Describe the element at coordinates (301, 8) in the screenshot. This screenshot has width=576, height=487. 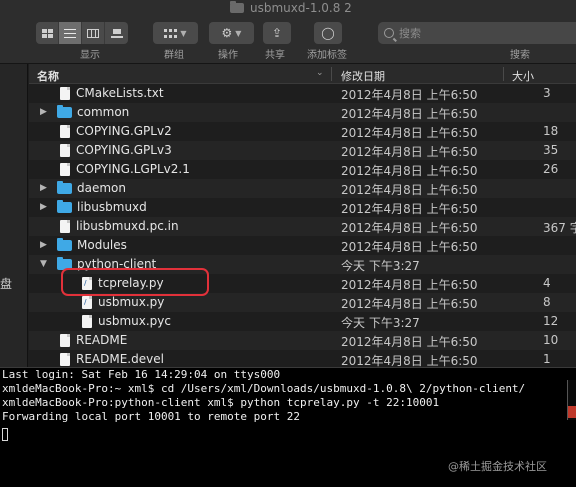
I see `window-title-text: usbmuxd-1.0.8 2` at that location.